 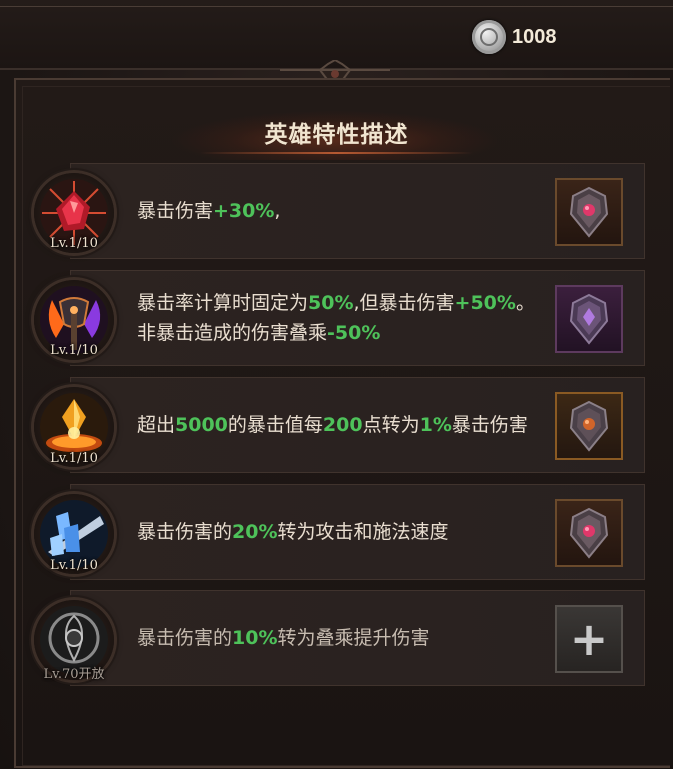 What do you see at coordinates (223, 303) in the screenshot?
I see `trait-text-segment: 暴击率计算时固定为` at bounding box center [223, 303].